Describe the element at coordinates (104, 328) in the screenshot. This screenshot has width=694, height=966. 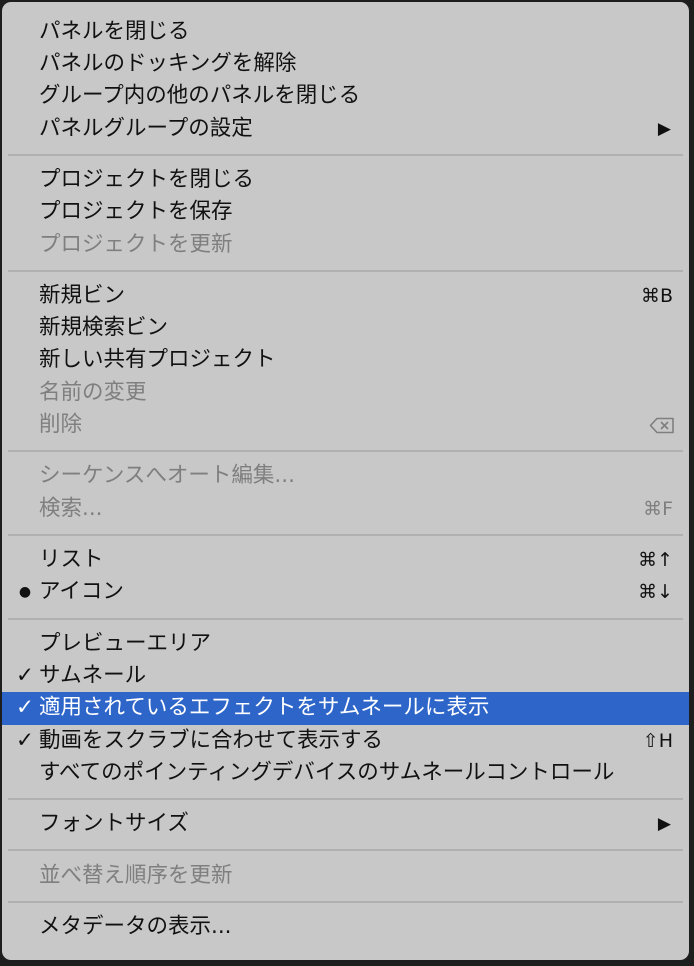
I see `menu-item-label: 新規検索ビン` at that location.